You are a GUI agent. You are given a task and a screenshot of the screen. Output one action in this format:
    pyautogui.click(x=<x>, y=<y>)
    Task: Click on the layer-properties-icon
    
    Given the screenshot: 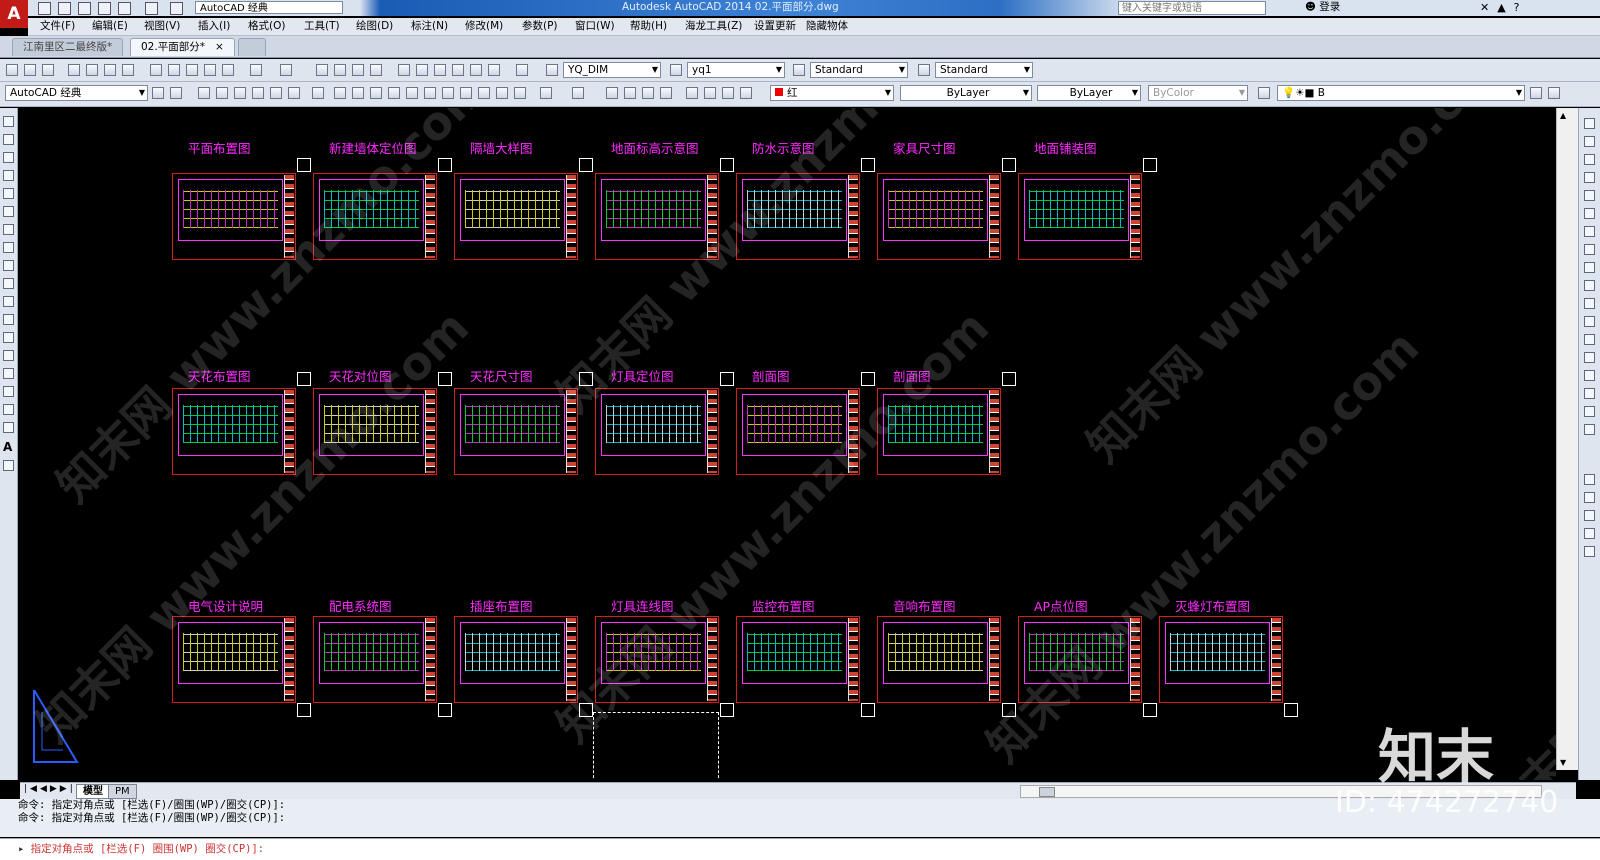 What is the action you would take?
    pyautogui.click(x=1264, y=93)
    